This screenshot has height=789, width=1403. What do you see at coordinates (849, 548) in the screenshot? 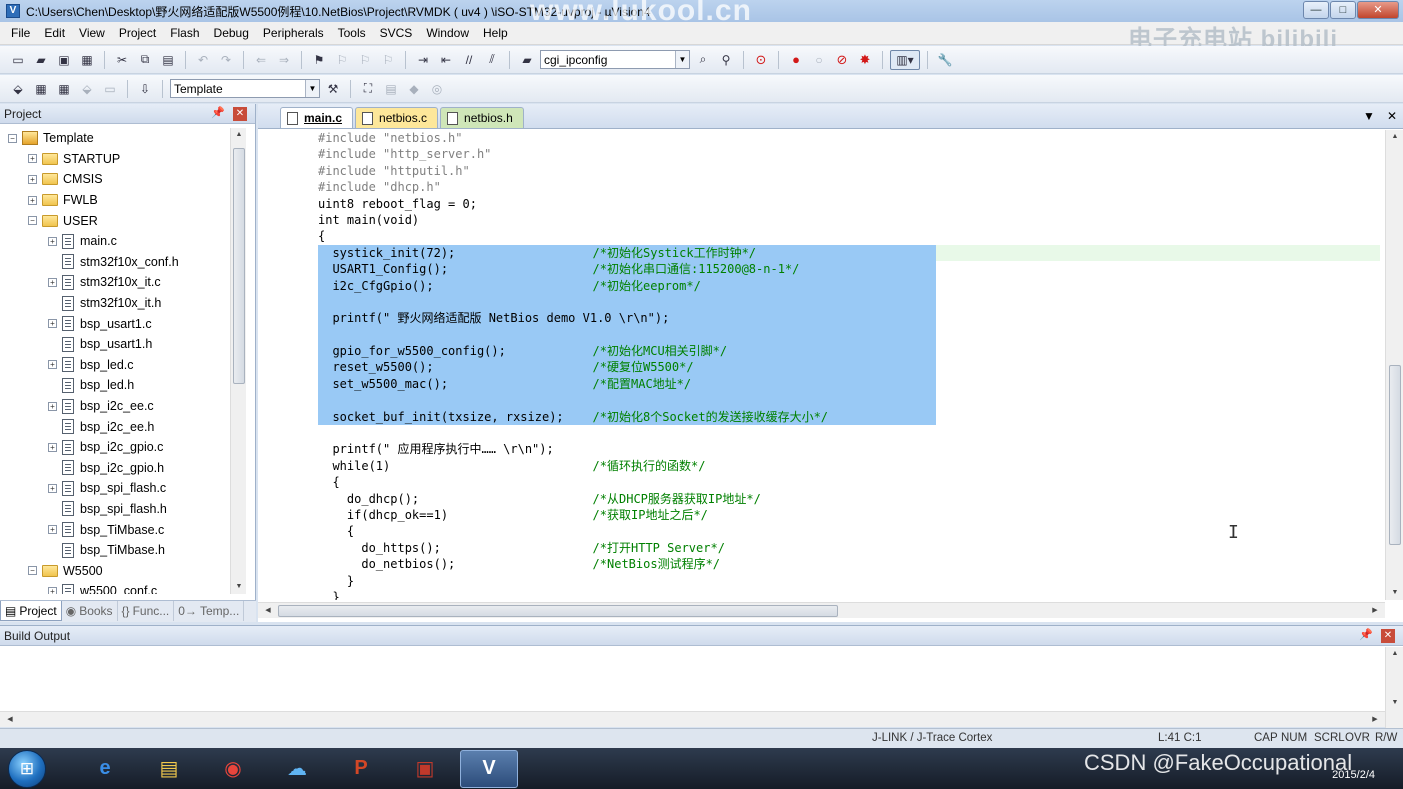
I see `code-line: 59 do_https(); /*打开HTTP Server*/` at bounding box center [849, 548].